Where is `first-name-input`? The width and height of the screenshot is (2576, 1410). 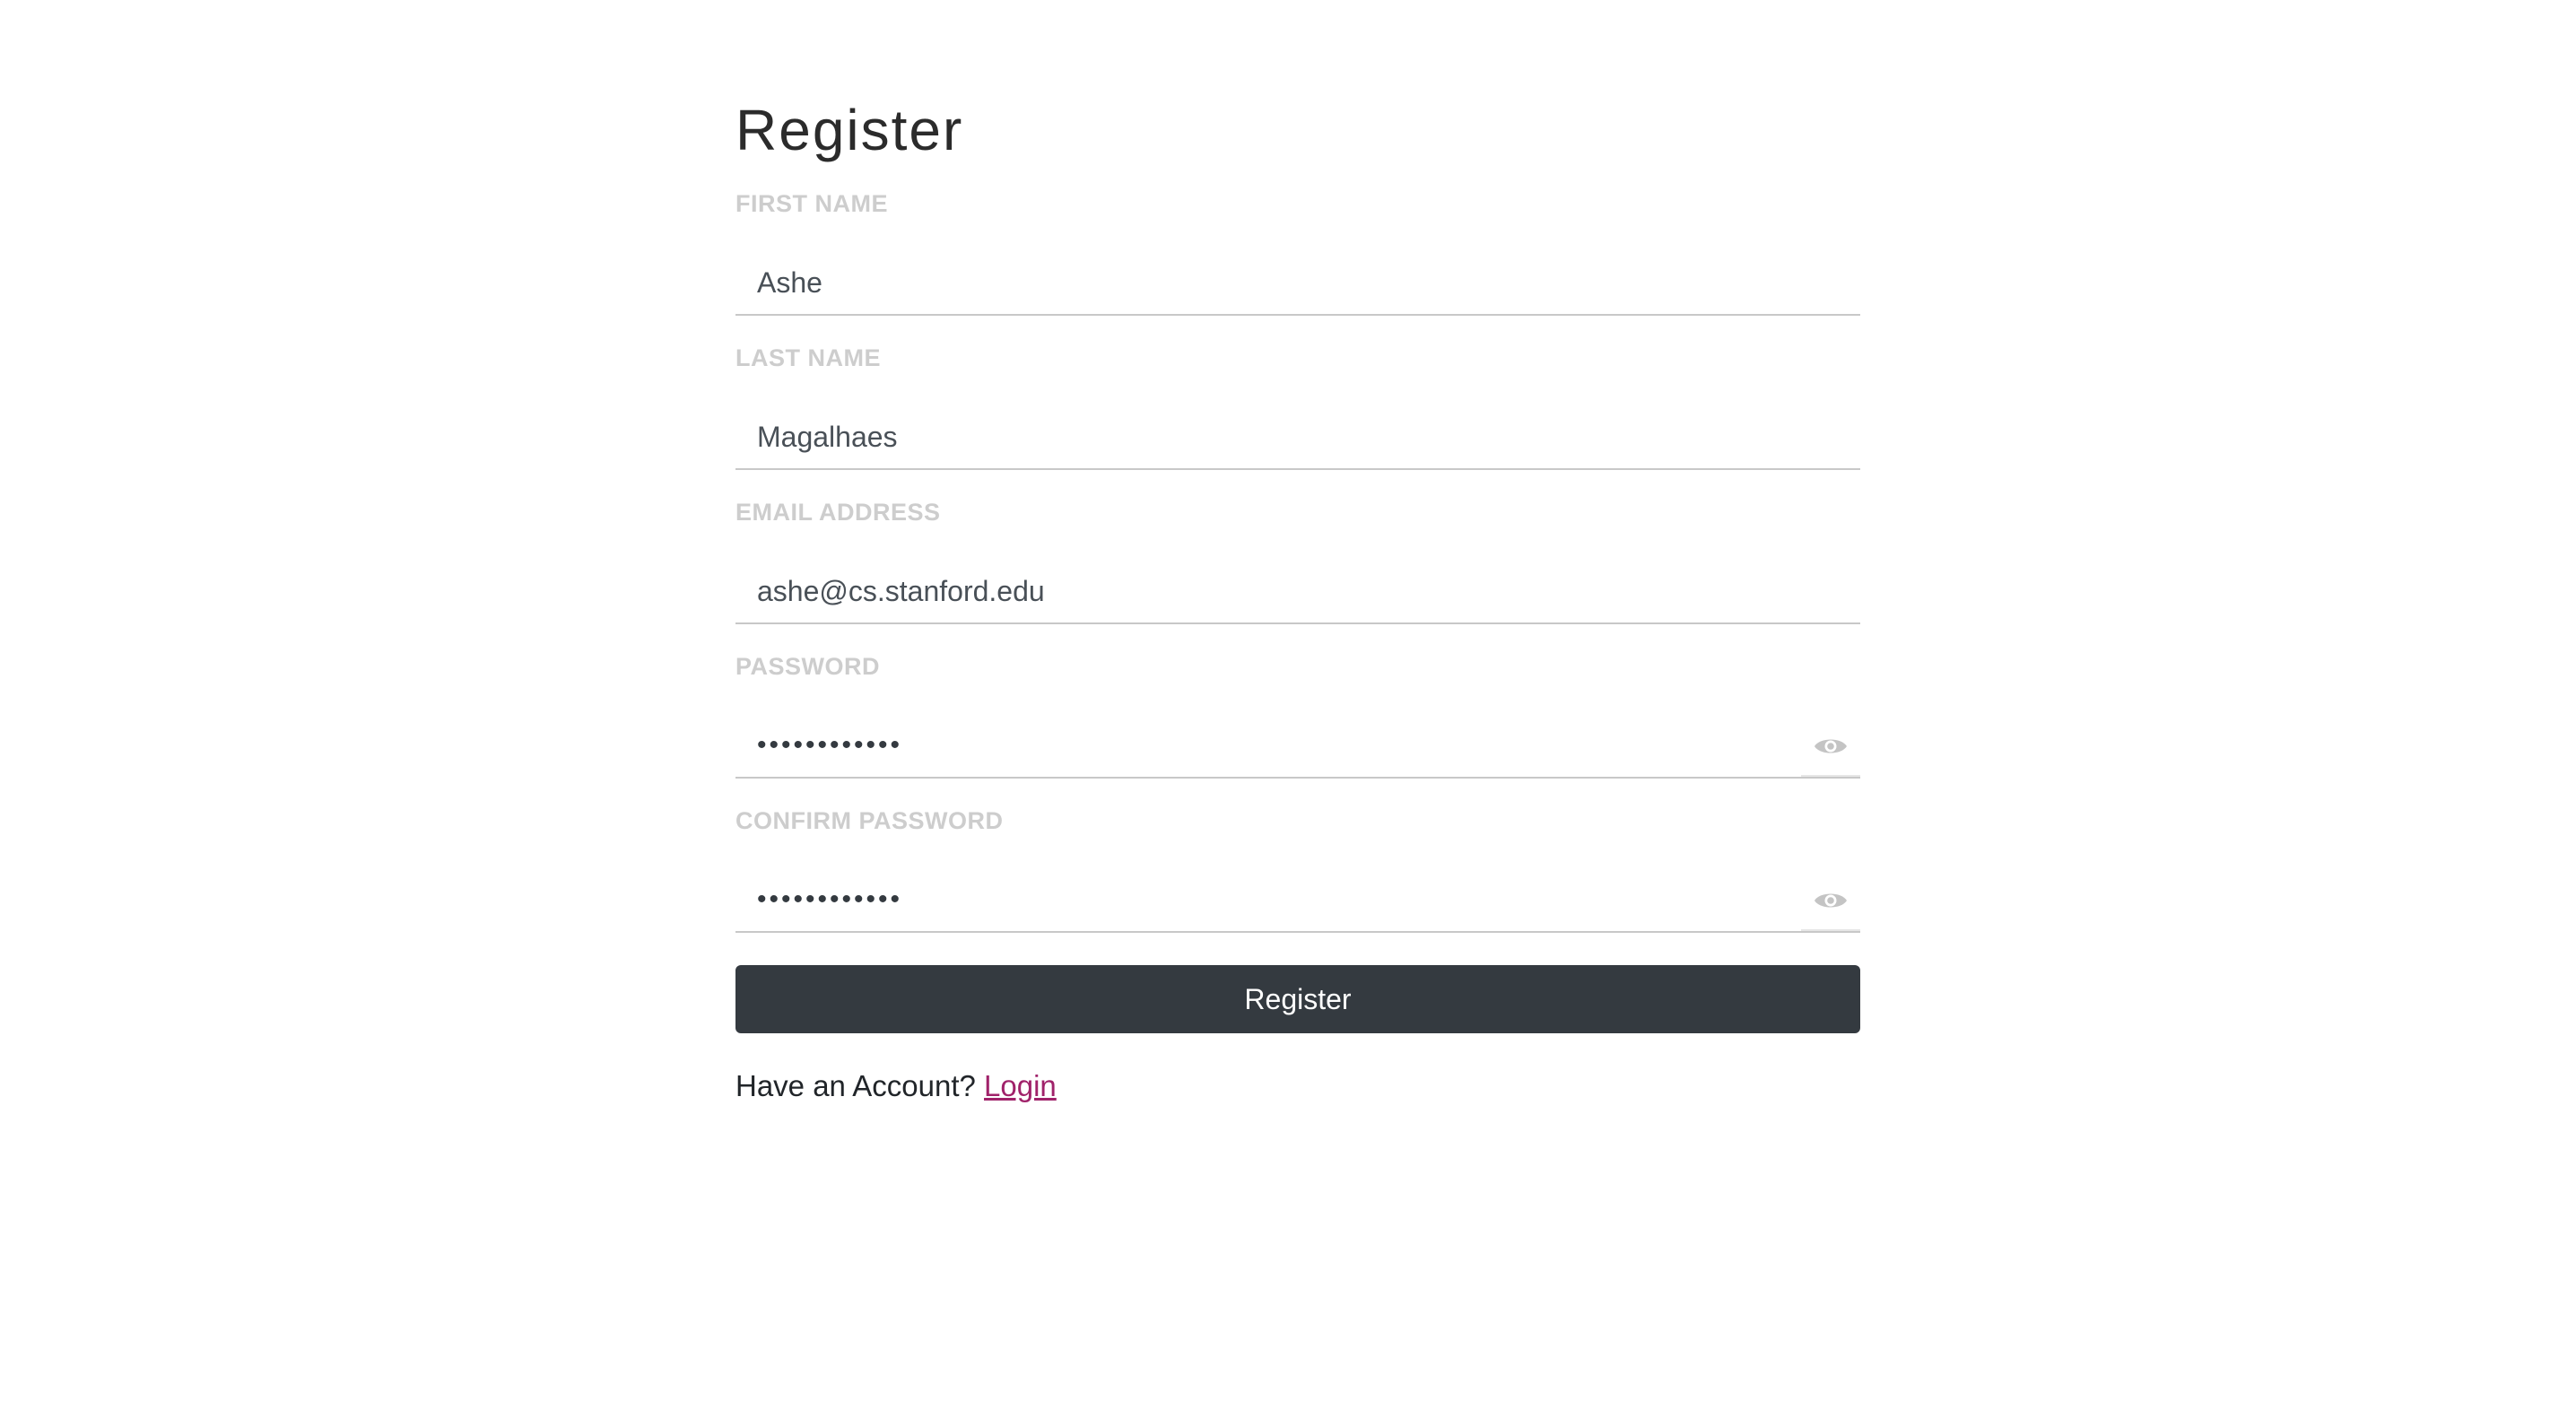 first-name-input is located at coordinates (1297, 283).